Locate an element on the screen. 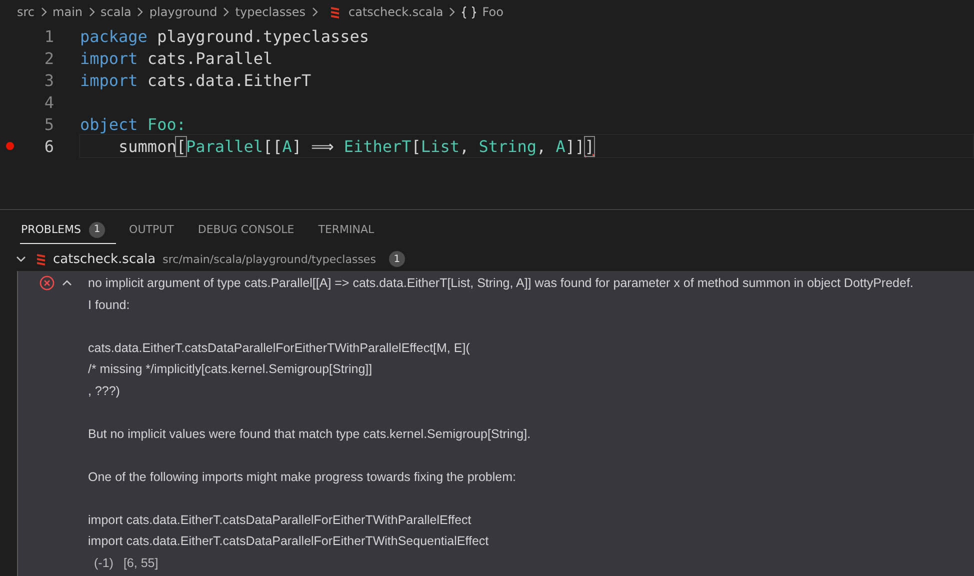 Image resolution: width=974 pixels, height=576 pixels. panel-tab: TERMINAL is located at coordinates (351, 230).